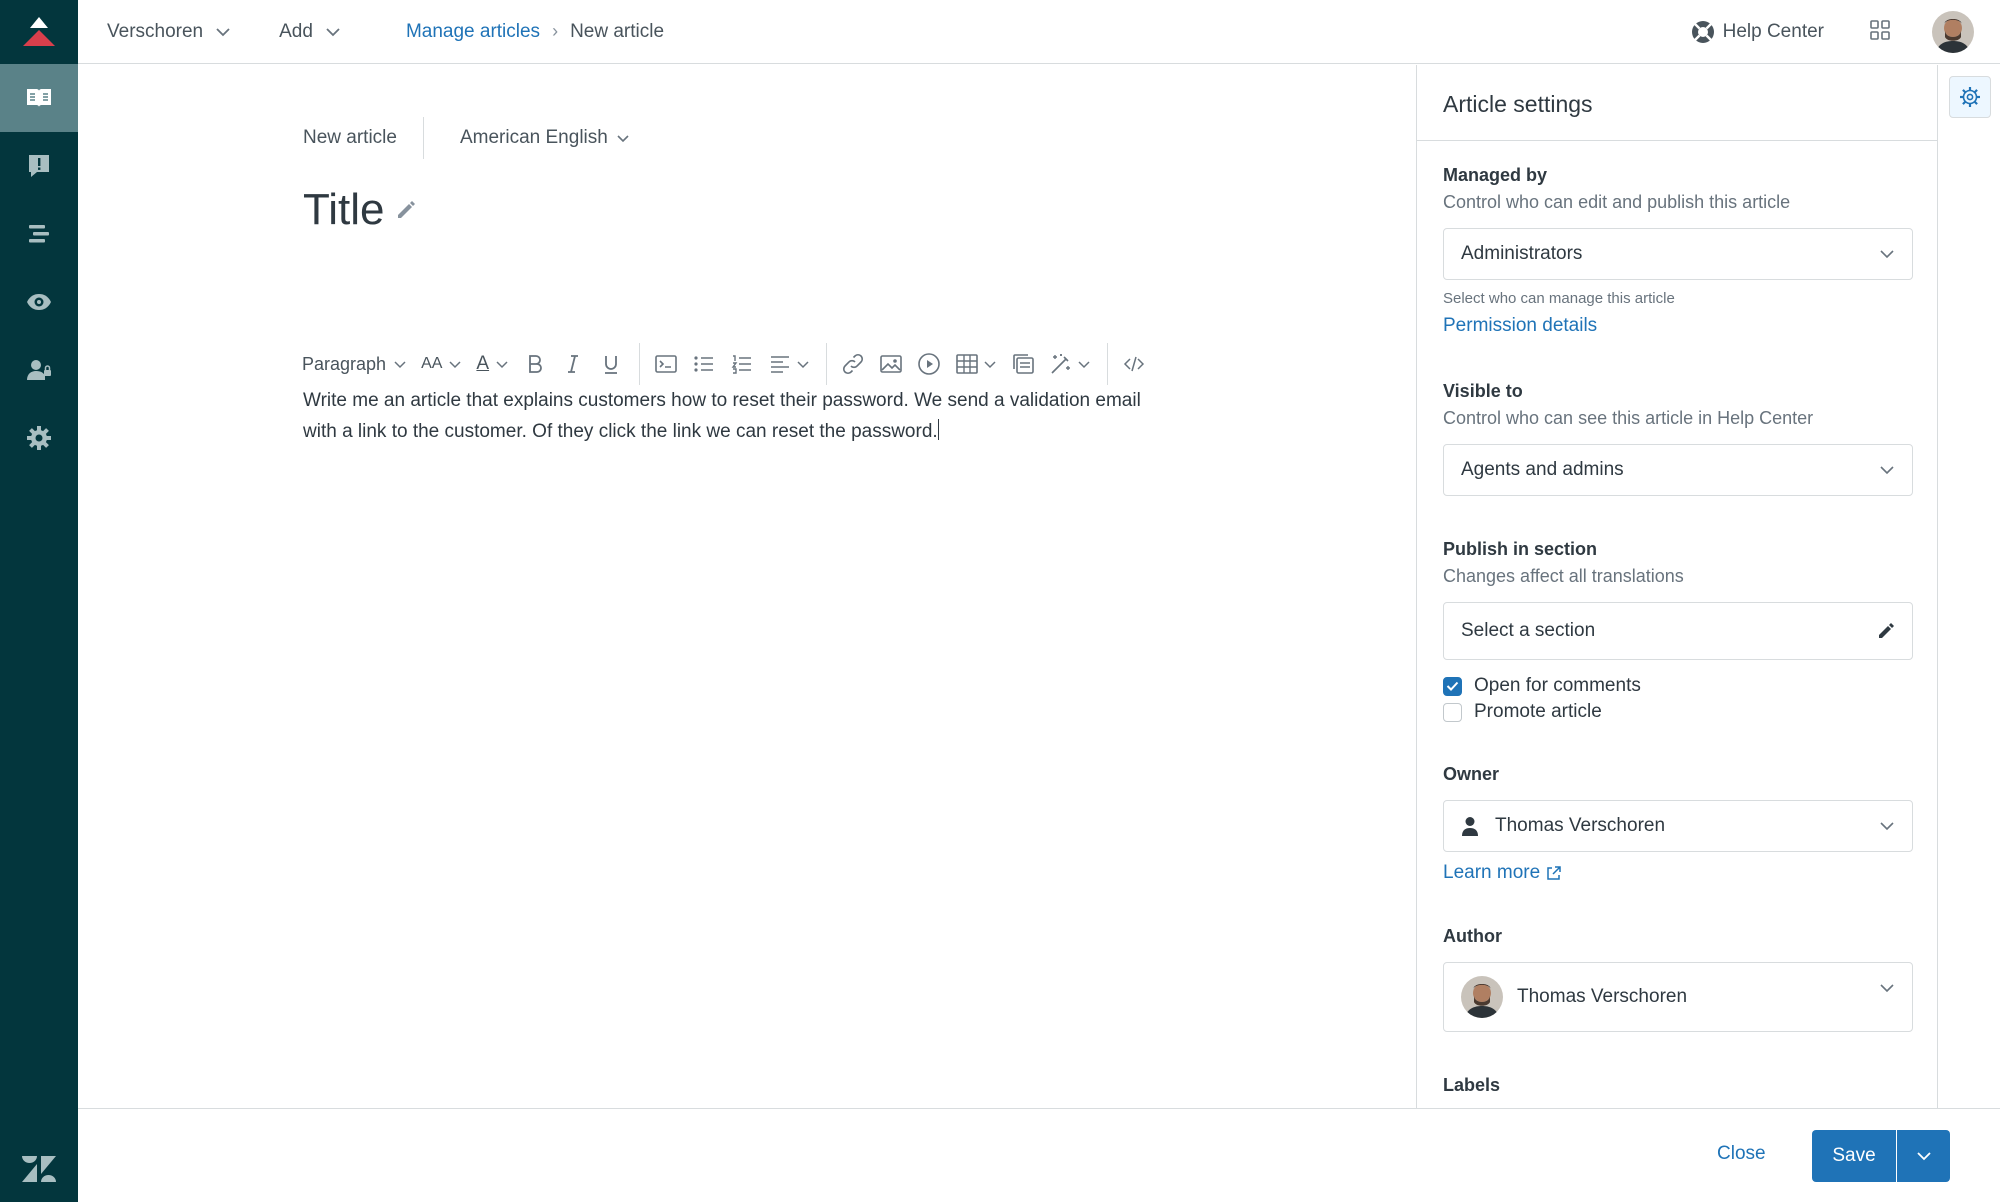 The image size is (2000, 1202). Describe the element at coordinates (1554, 872) in the screenshot. I see `external-link-icon` at that location.